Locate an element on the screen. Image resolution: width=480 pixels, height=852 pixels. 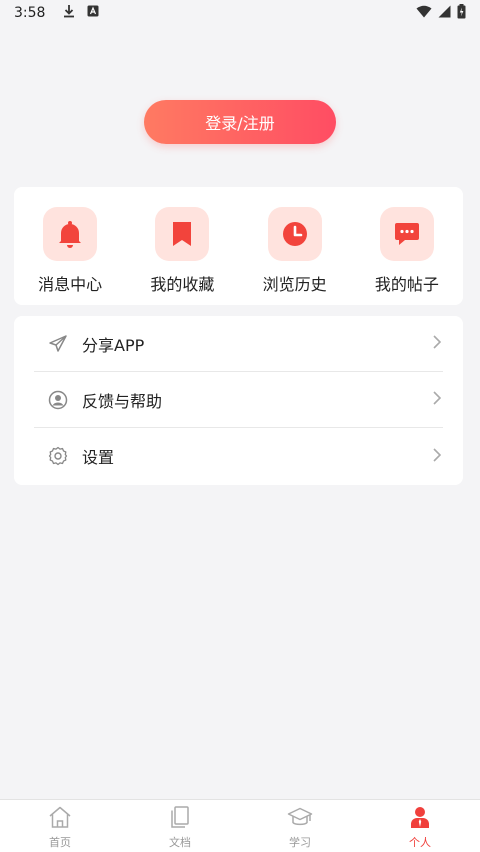
wifi-icon is located at coordinates (424, 13).